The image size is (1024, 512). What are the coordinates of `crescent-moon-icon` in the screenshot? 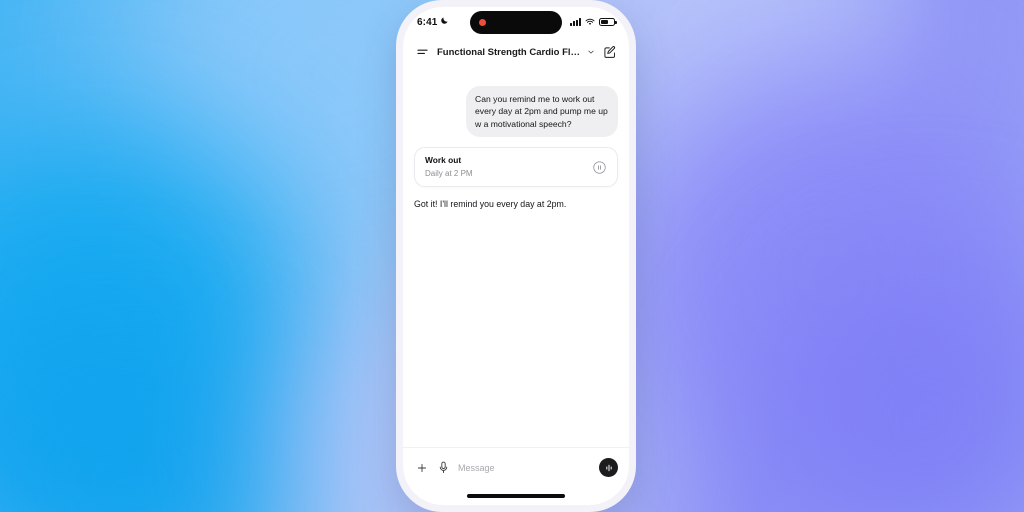 It's located at (444, 22).